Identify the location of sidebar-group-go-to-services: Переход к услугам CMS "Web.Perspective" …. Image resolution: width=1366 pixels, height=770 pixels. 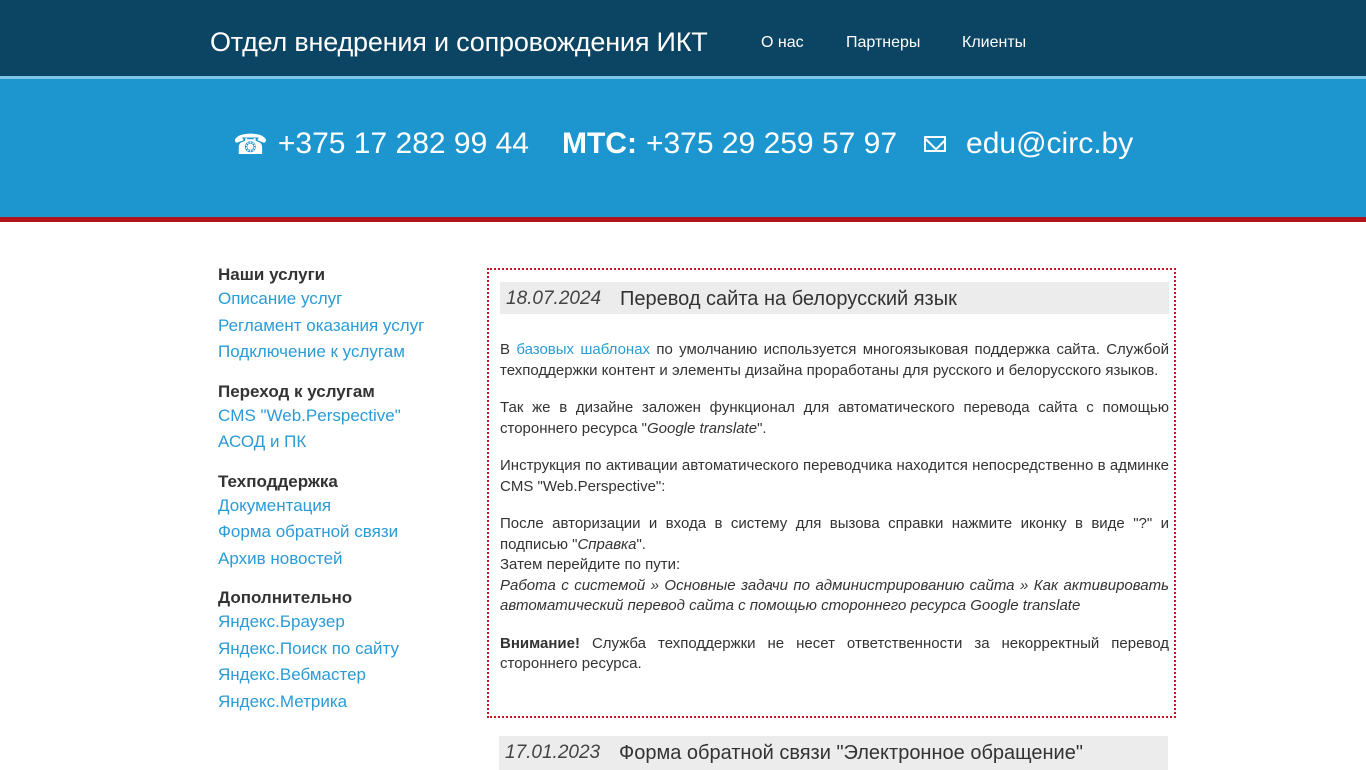
(343, 418).